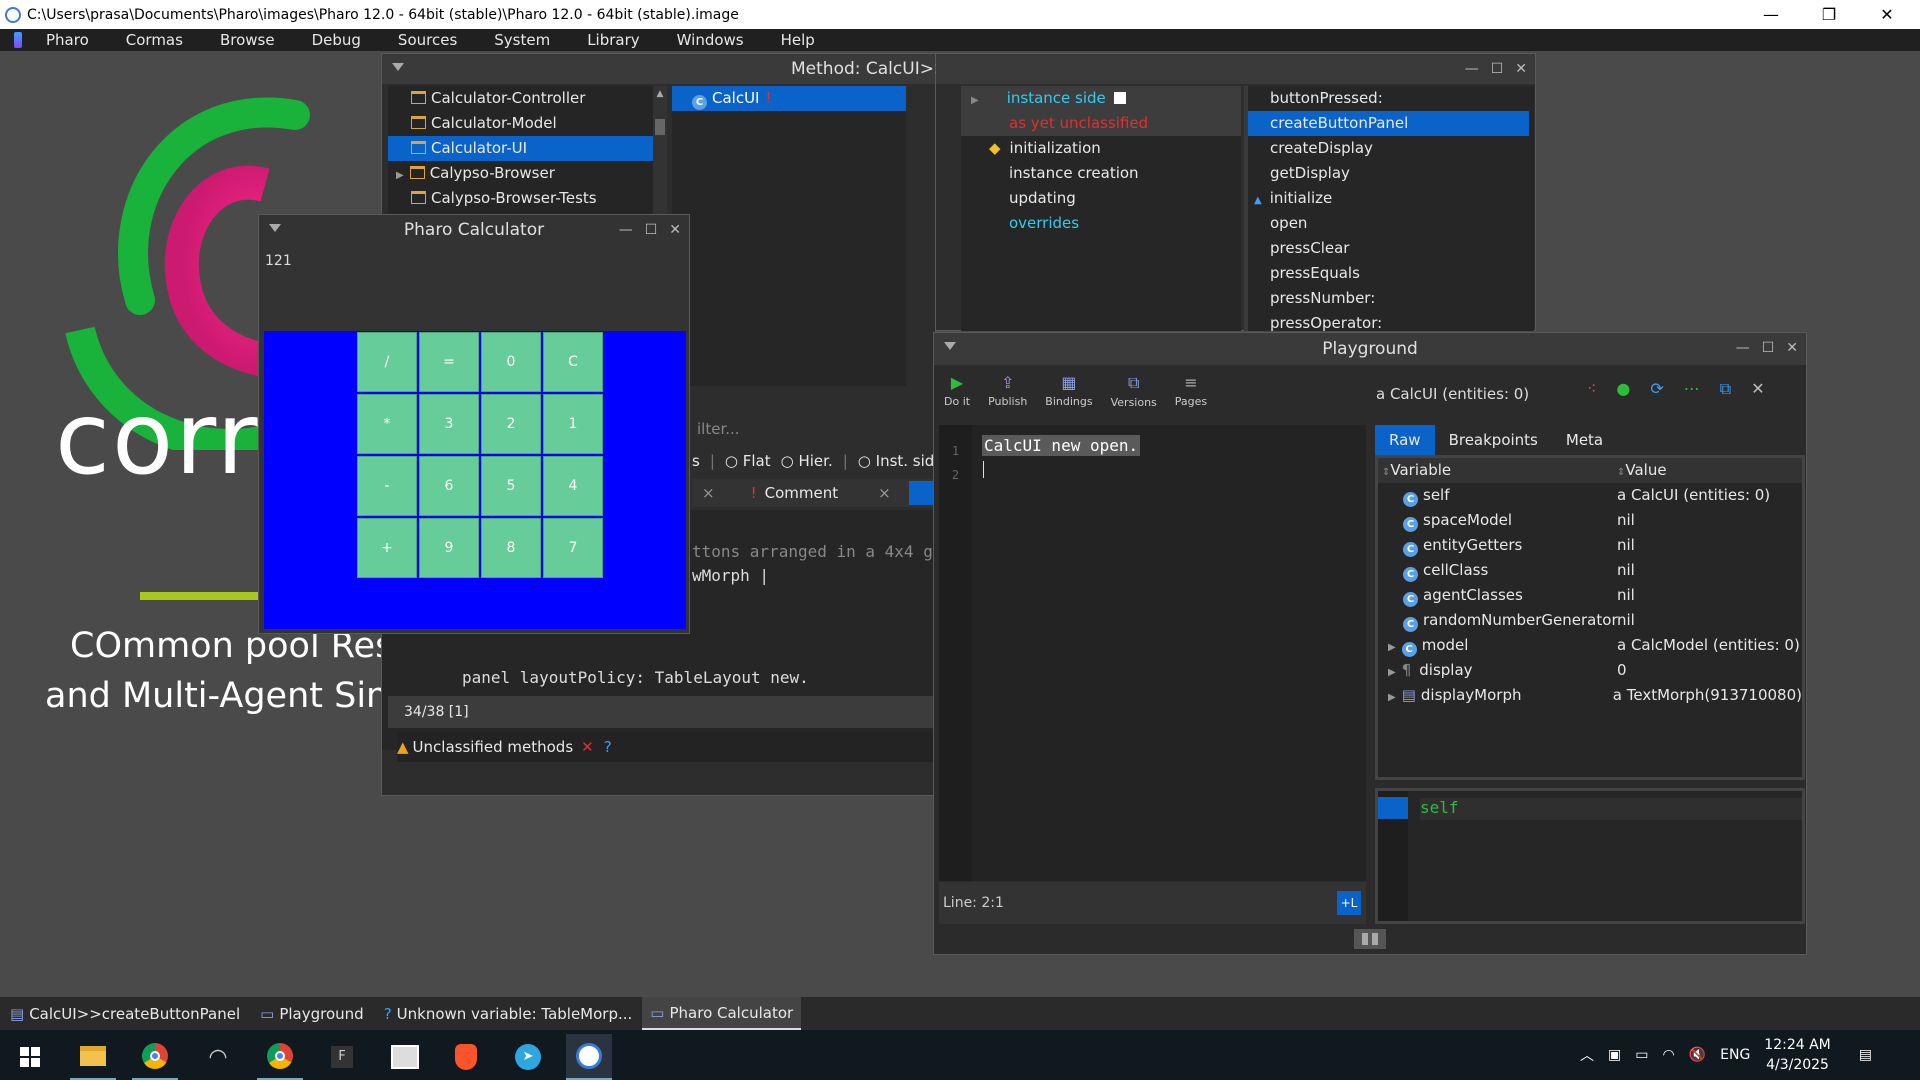  I want to click on pharo-logo-icon, so click(18, 40).